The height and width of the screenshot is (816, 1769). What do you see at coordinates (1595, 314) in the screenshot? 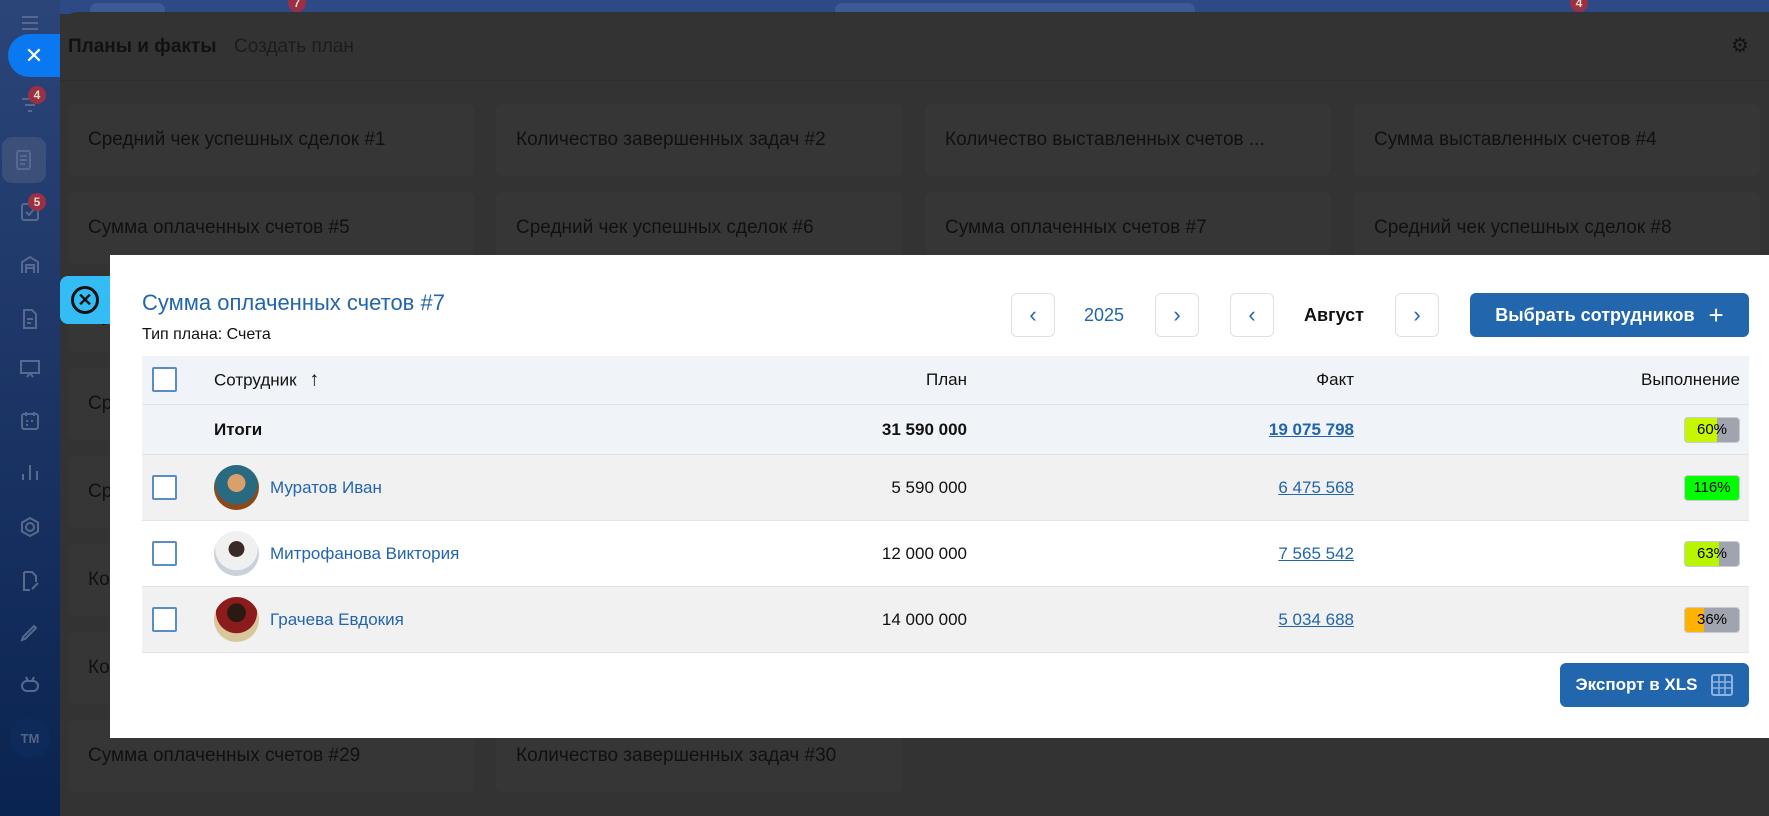
I see `select-employees-label: Выбрать сотрудников` at bounding box center [1595, 314].